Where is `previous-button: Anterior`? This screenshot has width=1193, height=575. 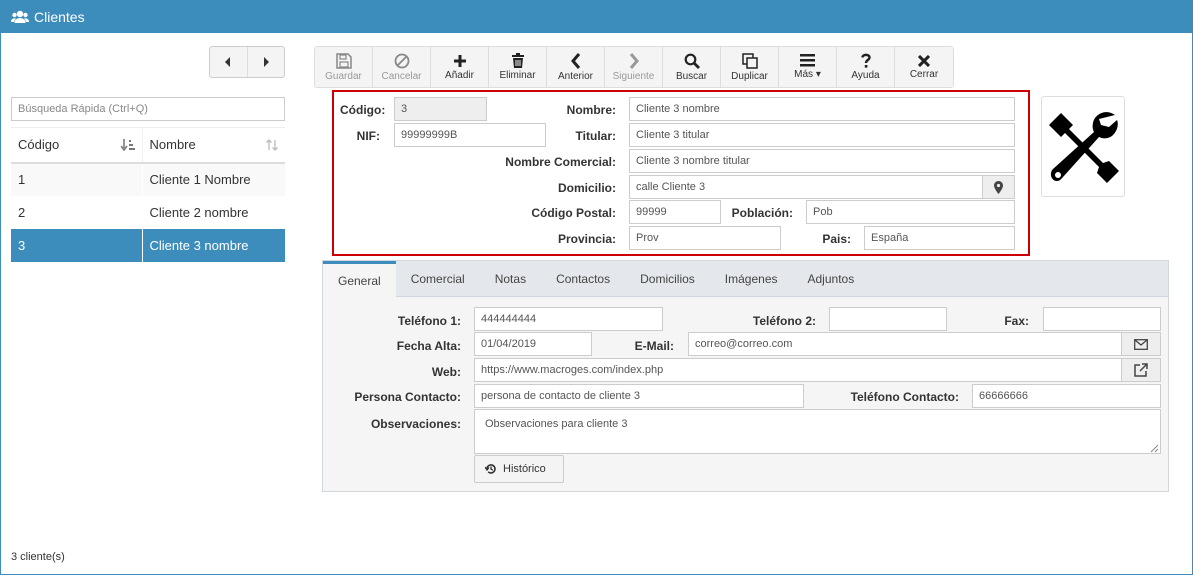
previous-button: Anterior is located at coordinates (576, 67).